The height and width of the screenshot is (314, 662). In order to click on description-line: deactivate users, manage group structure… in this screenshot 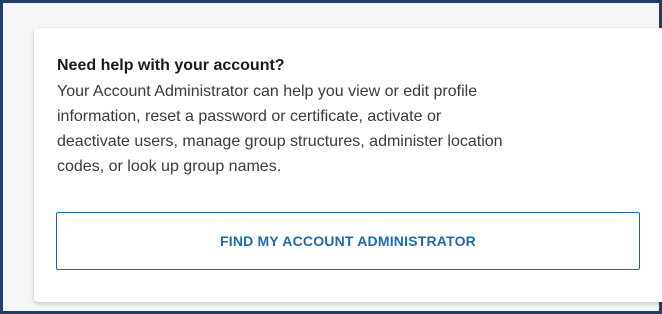, I will do `click(280, 141)`.